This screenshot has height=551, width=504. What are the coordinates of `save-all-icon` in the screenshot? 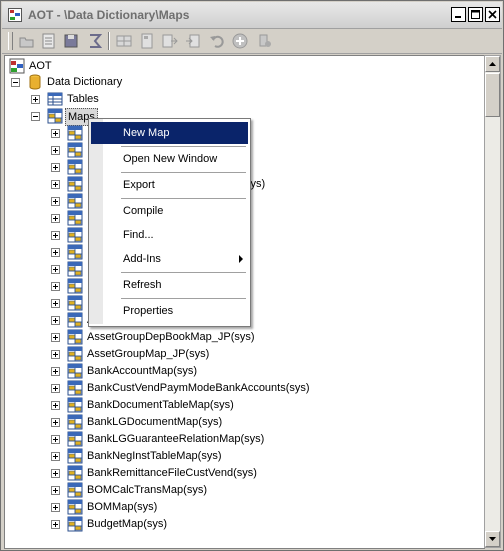 It's located at (71, 41).